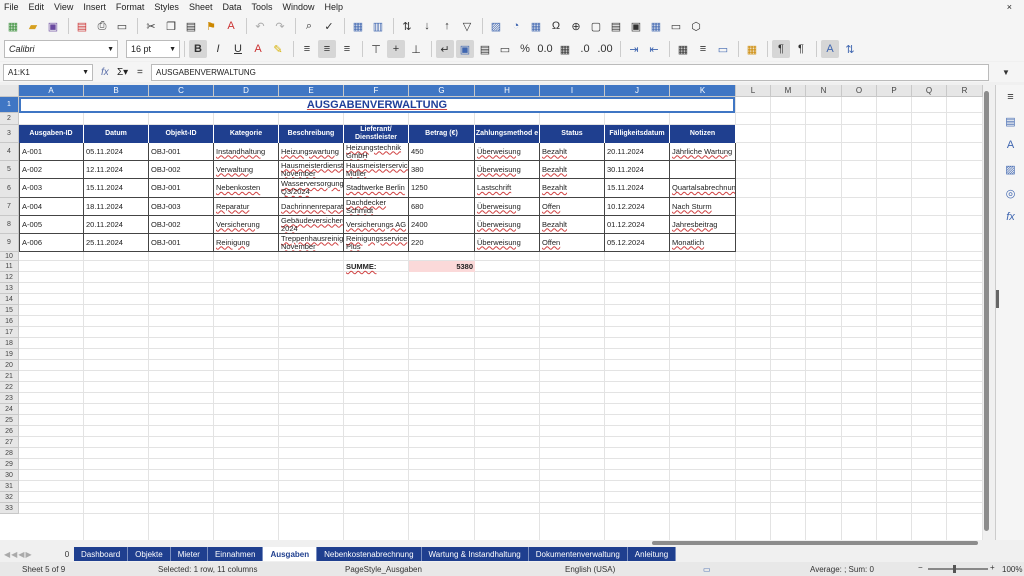 Image resolution: width=1024 pixels, height=576 pixels. I want to click on function-wizard-icon: fx, so click(108, 72).